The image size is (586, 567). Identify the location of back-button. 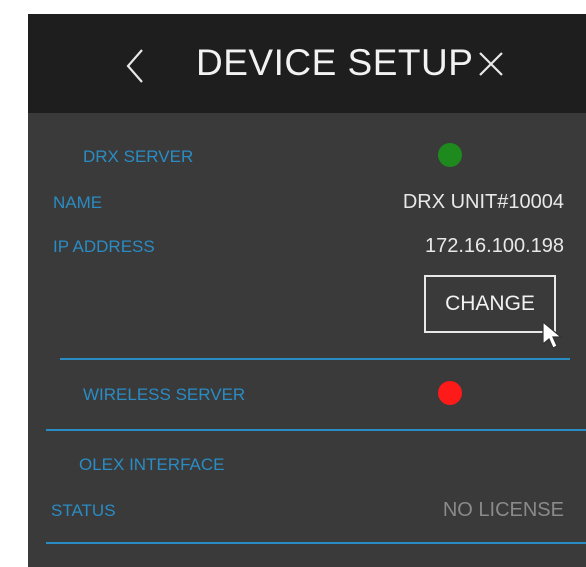
(135, 66).